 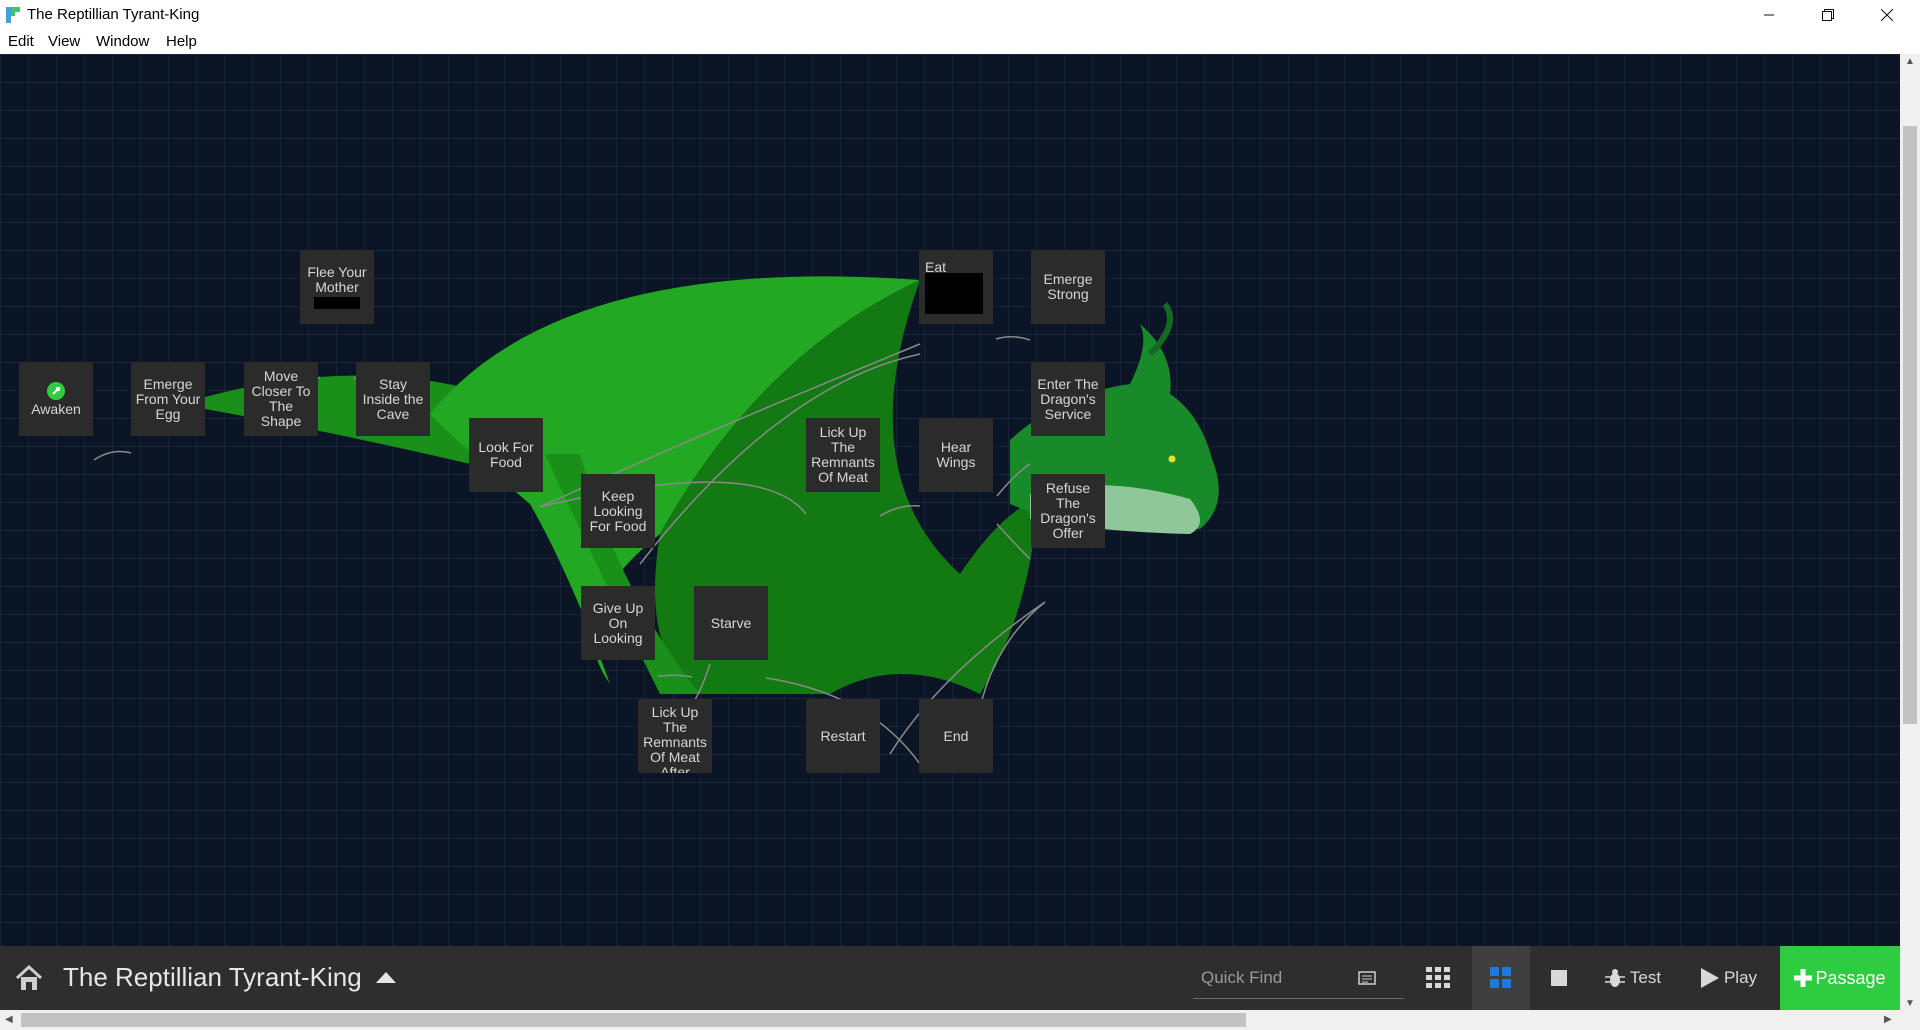 I want to click on passage-label: Move Closer To The Shape, so click(x=281, y=398).